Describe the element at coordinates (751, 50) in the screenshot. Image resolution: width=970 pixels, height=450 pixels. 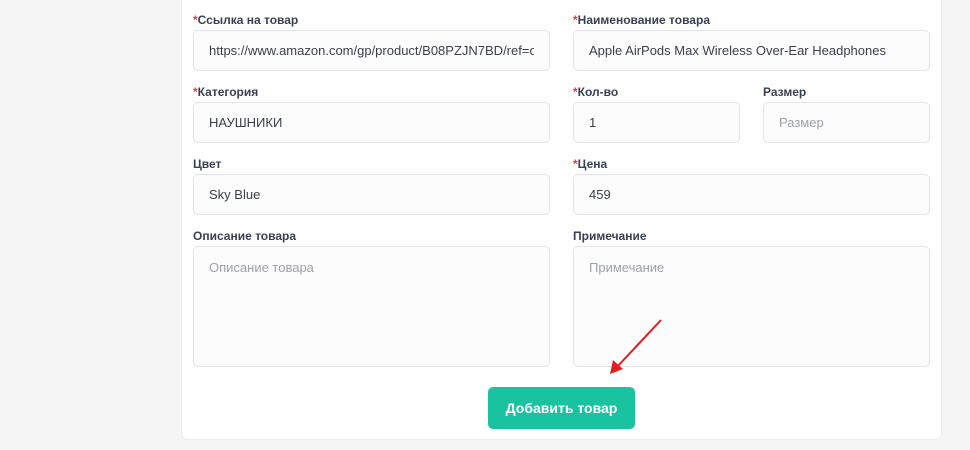
I see `product-name-input` at that location.